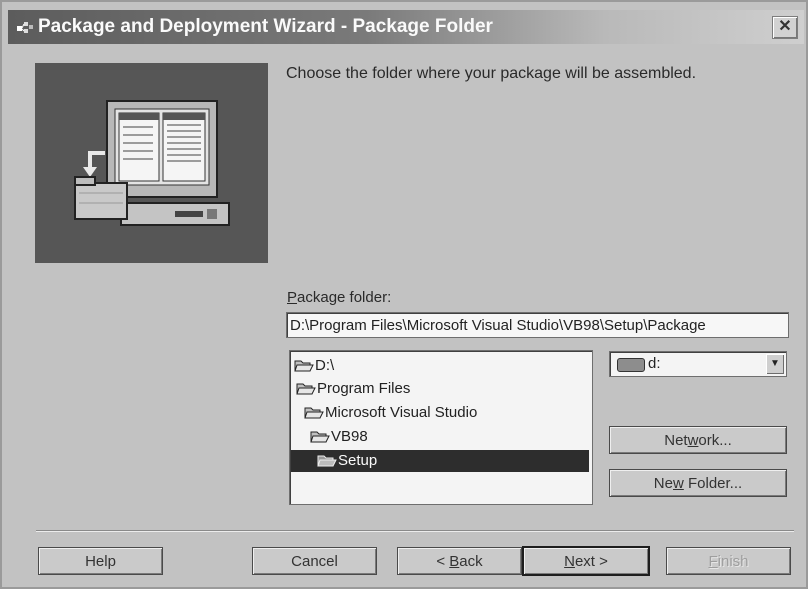 This screenshot has width=808, height=589. I want to click on close-button: ✕, so click(785, 27).